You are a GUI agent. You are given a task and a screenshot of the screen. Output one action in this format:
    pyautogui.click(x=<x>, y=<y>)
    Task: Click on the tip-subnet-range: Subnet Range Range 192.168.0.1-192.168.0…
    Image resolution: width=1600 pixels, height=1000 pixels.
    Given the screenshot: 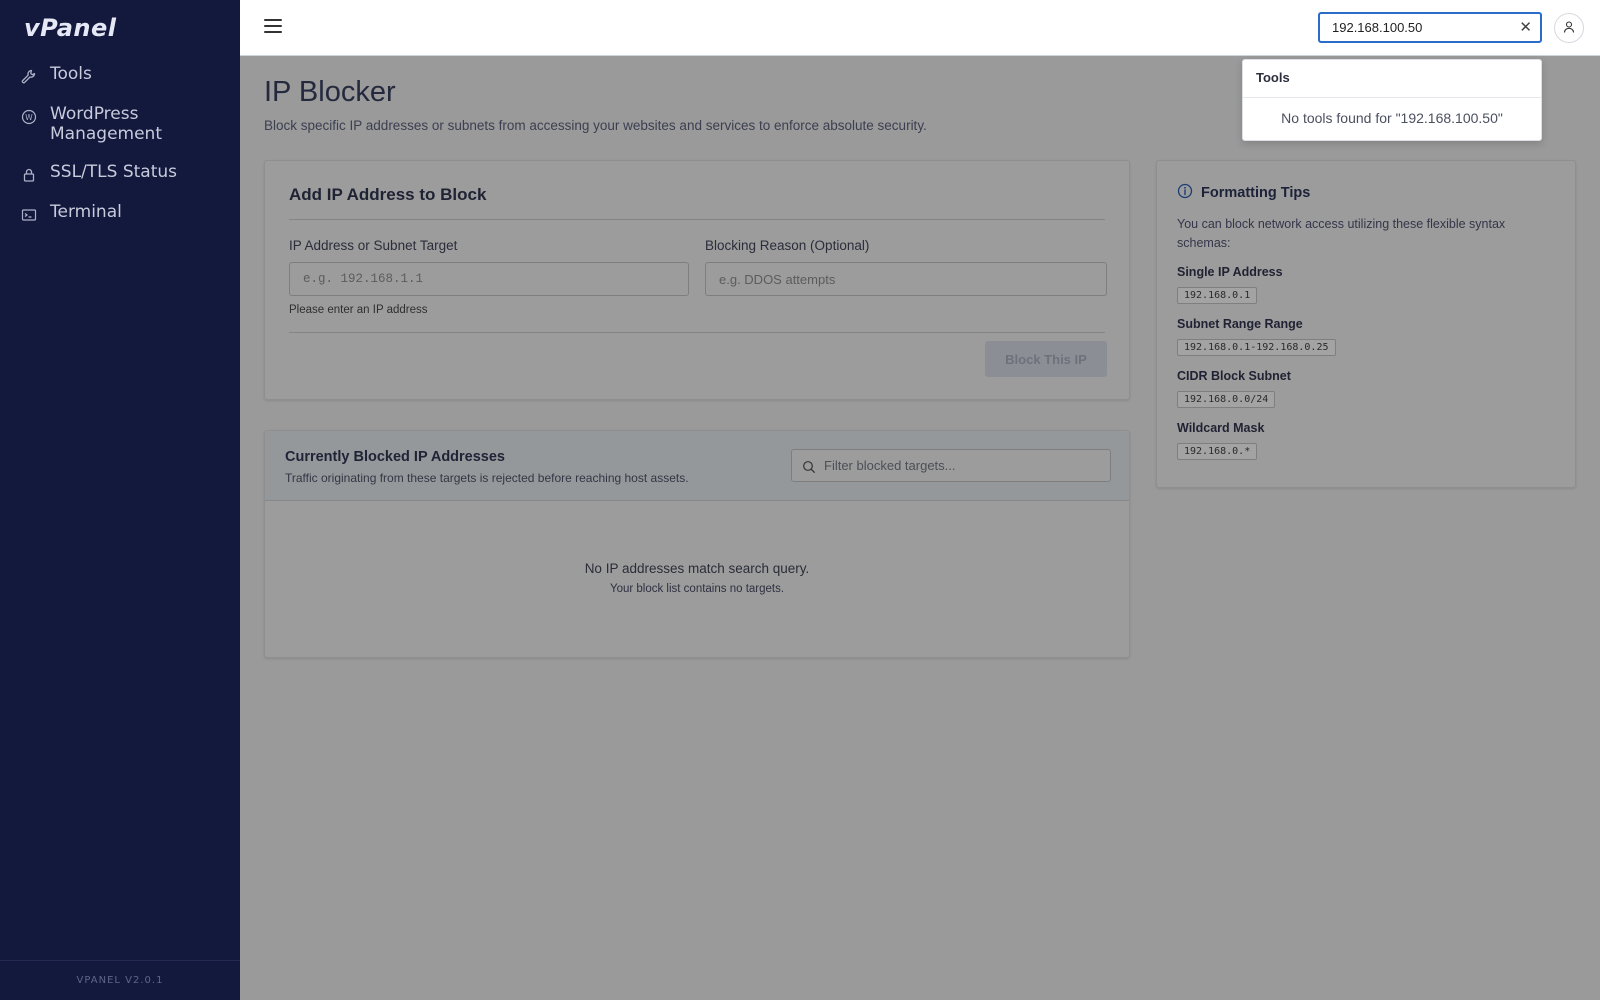 What is the action you would take?
    pyautogui.click(x=1256, y=336)
    